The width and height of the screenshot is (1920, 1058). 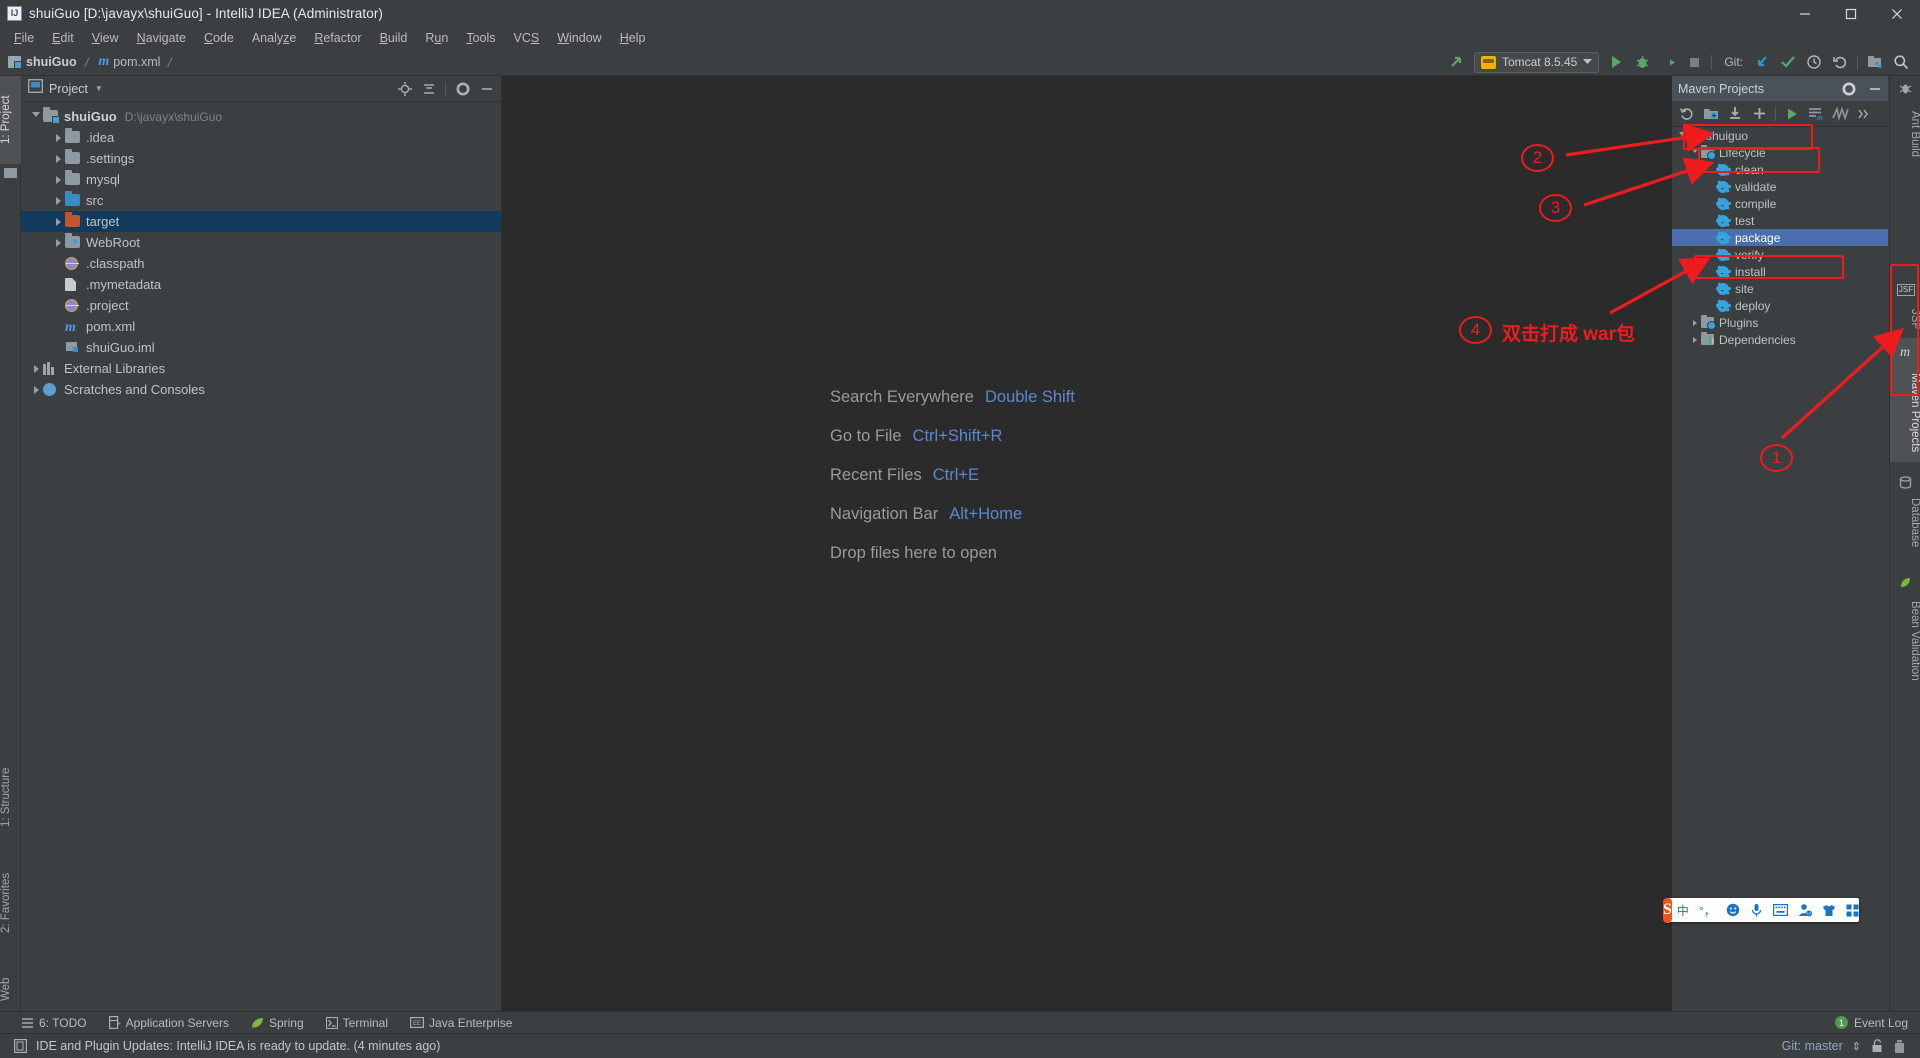 I want to click on bottom-tab-application-servers: Application Servers, so click(x=168, y=1023).